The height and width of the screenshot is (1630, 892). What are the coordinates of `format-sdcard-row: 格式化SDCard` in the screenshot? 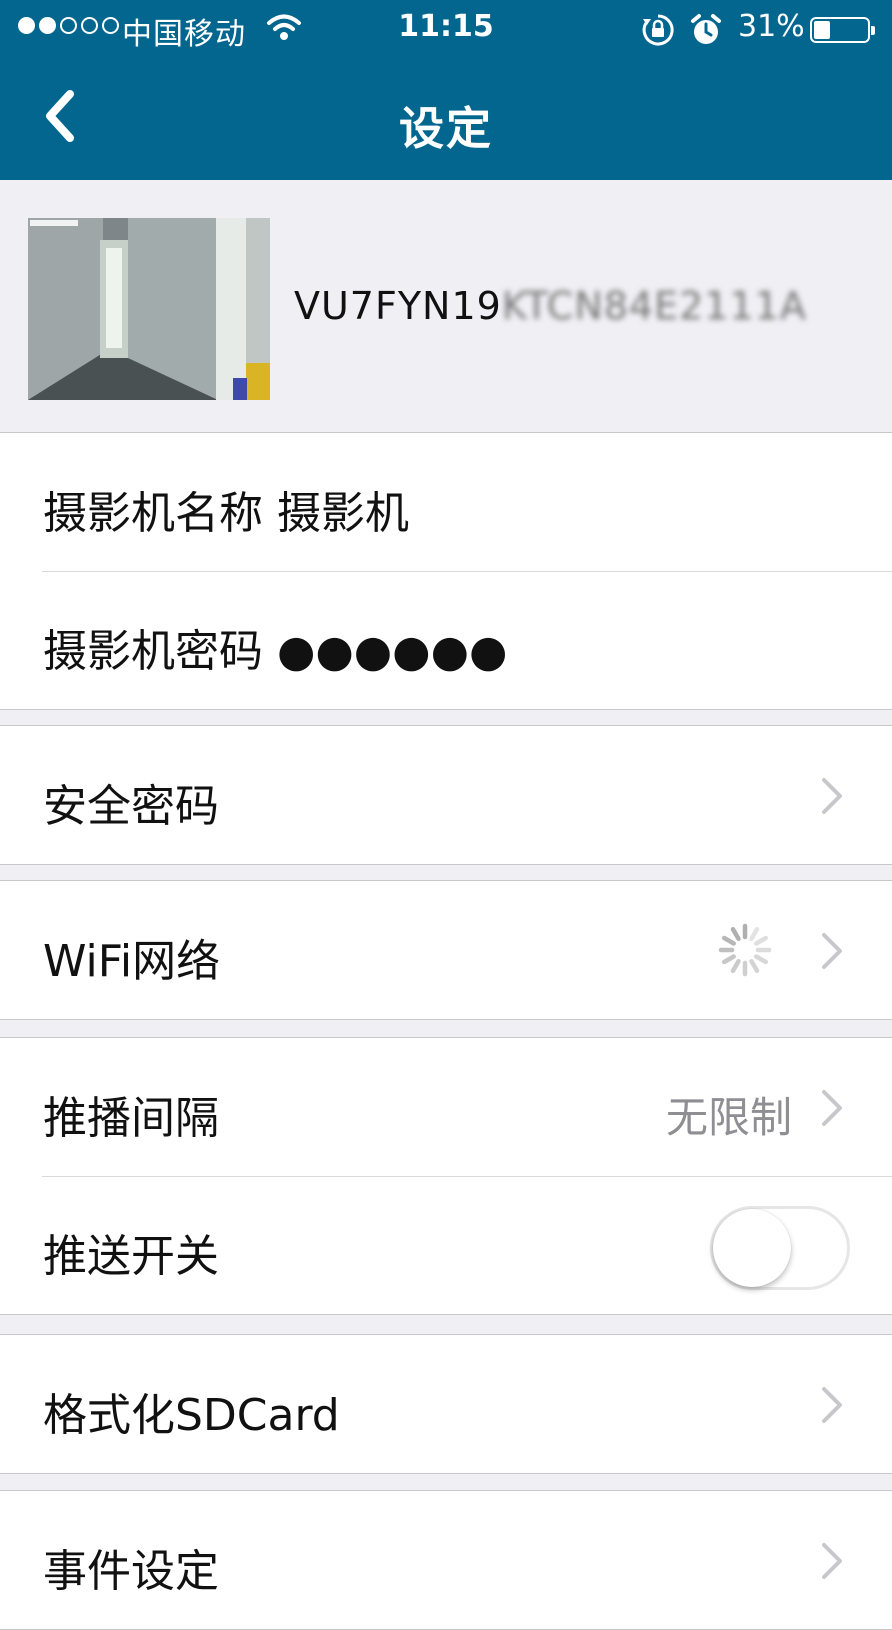 It's located at (446, 1404).